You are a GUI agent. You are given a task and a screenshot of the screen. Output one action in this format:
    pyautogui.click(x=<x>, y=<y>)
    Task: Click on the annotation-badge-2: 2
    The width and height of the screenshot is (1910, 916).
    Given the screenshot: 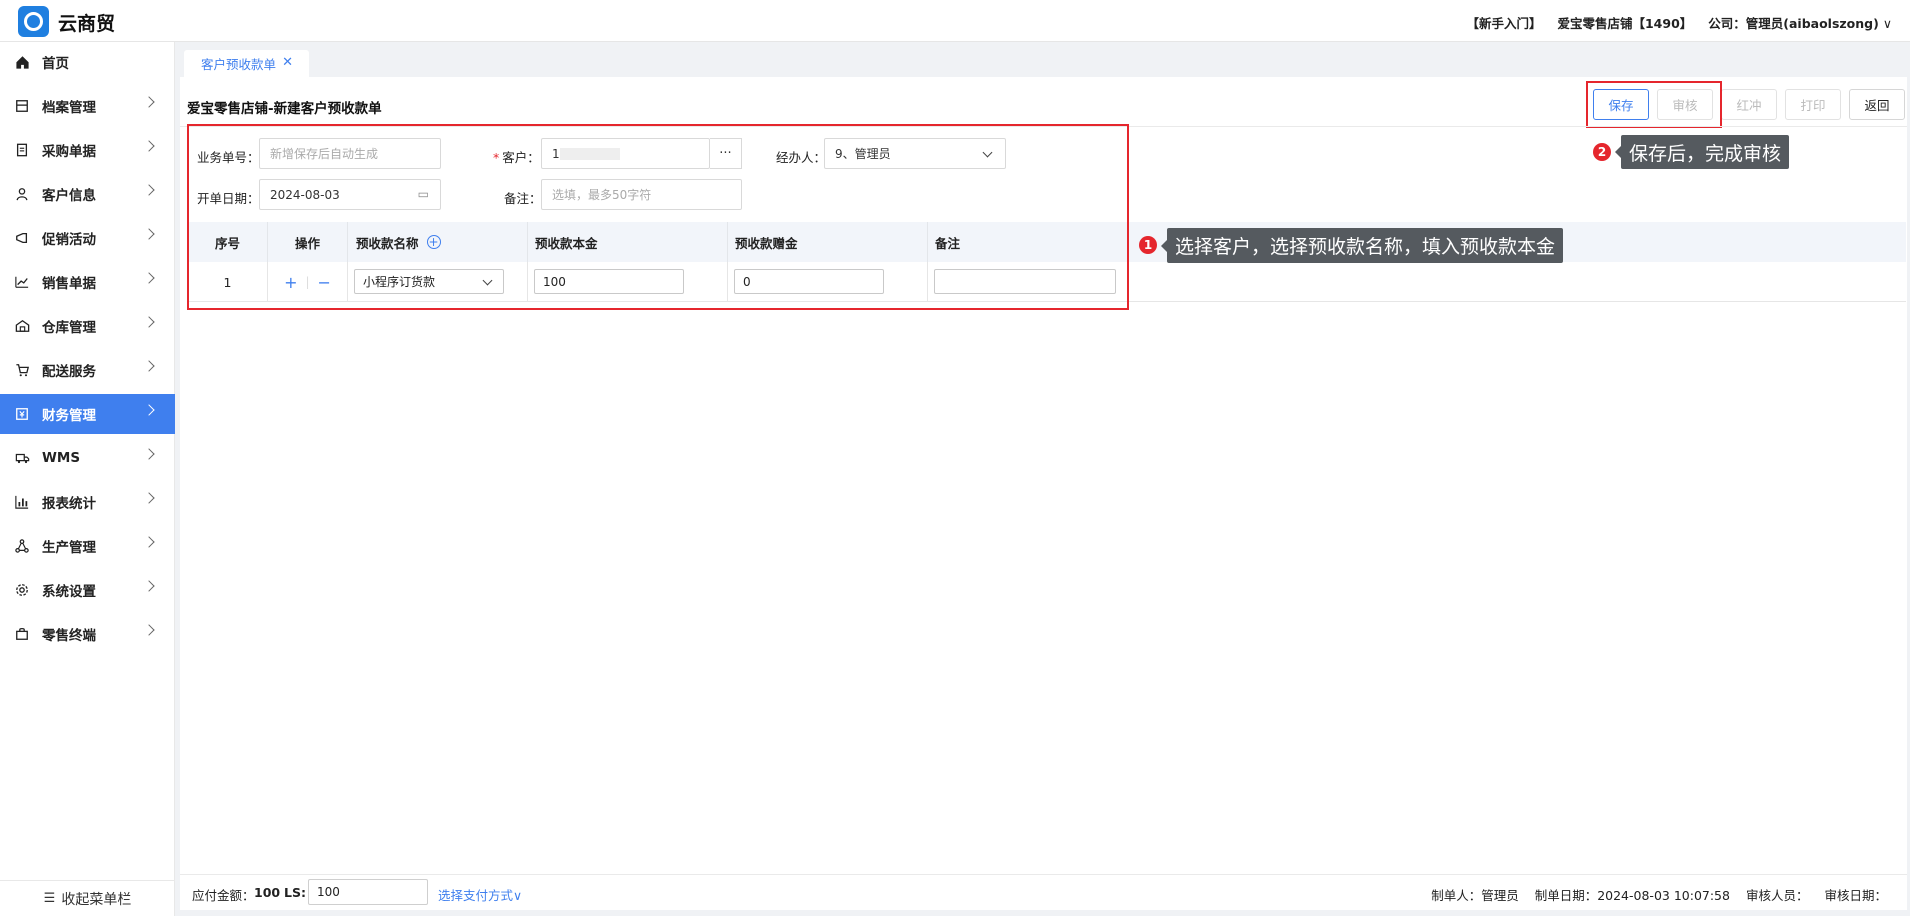 What is the action you would take?
    pyautogui.click(x=1602, y=152)
    